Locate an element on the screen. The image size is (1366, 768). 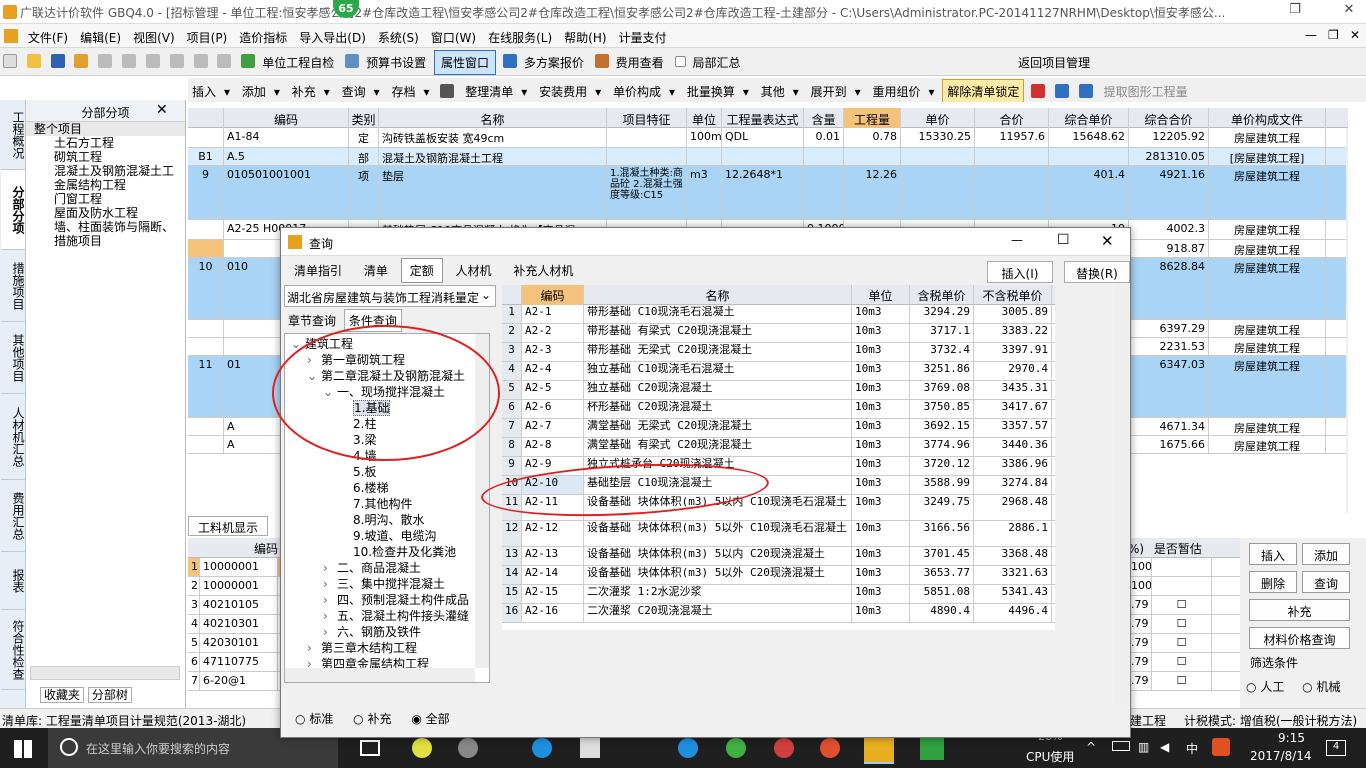
quota-cell-p1: 3251.86 is located at coordinates (942, 371).